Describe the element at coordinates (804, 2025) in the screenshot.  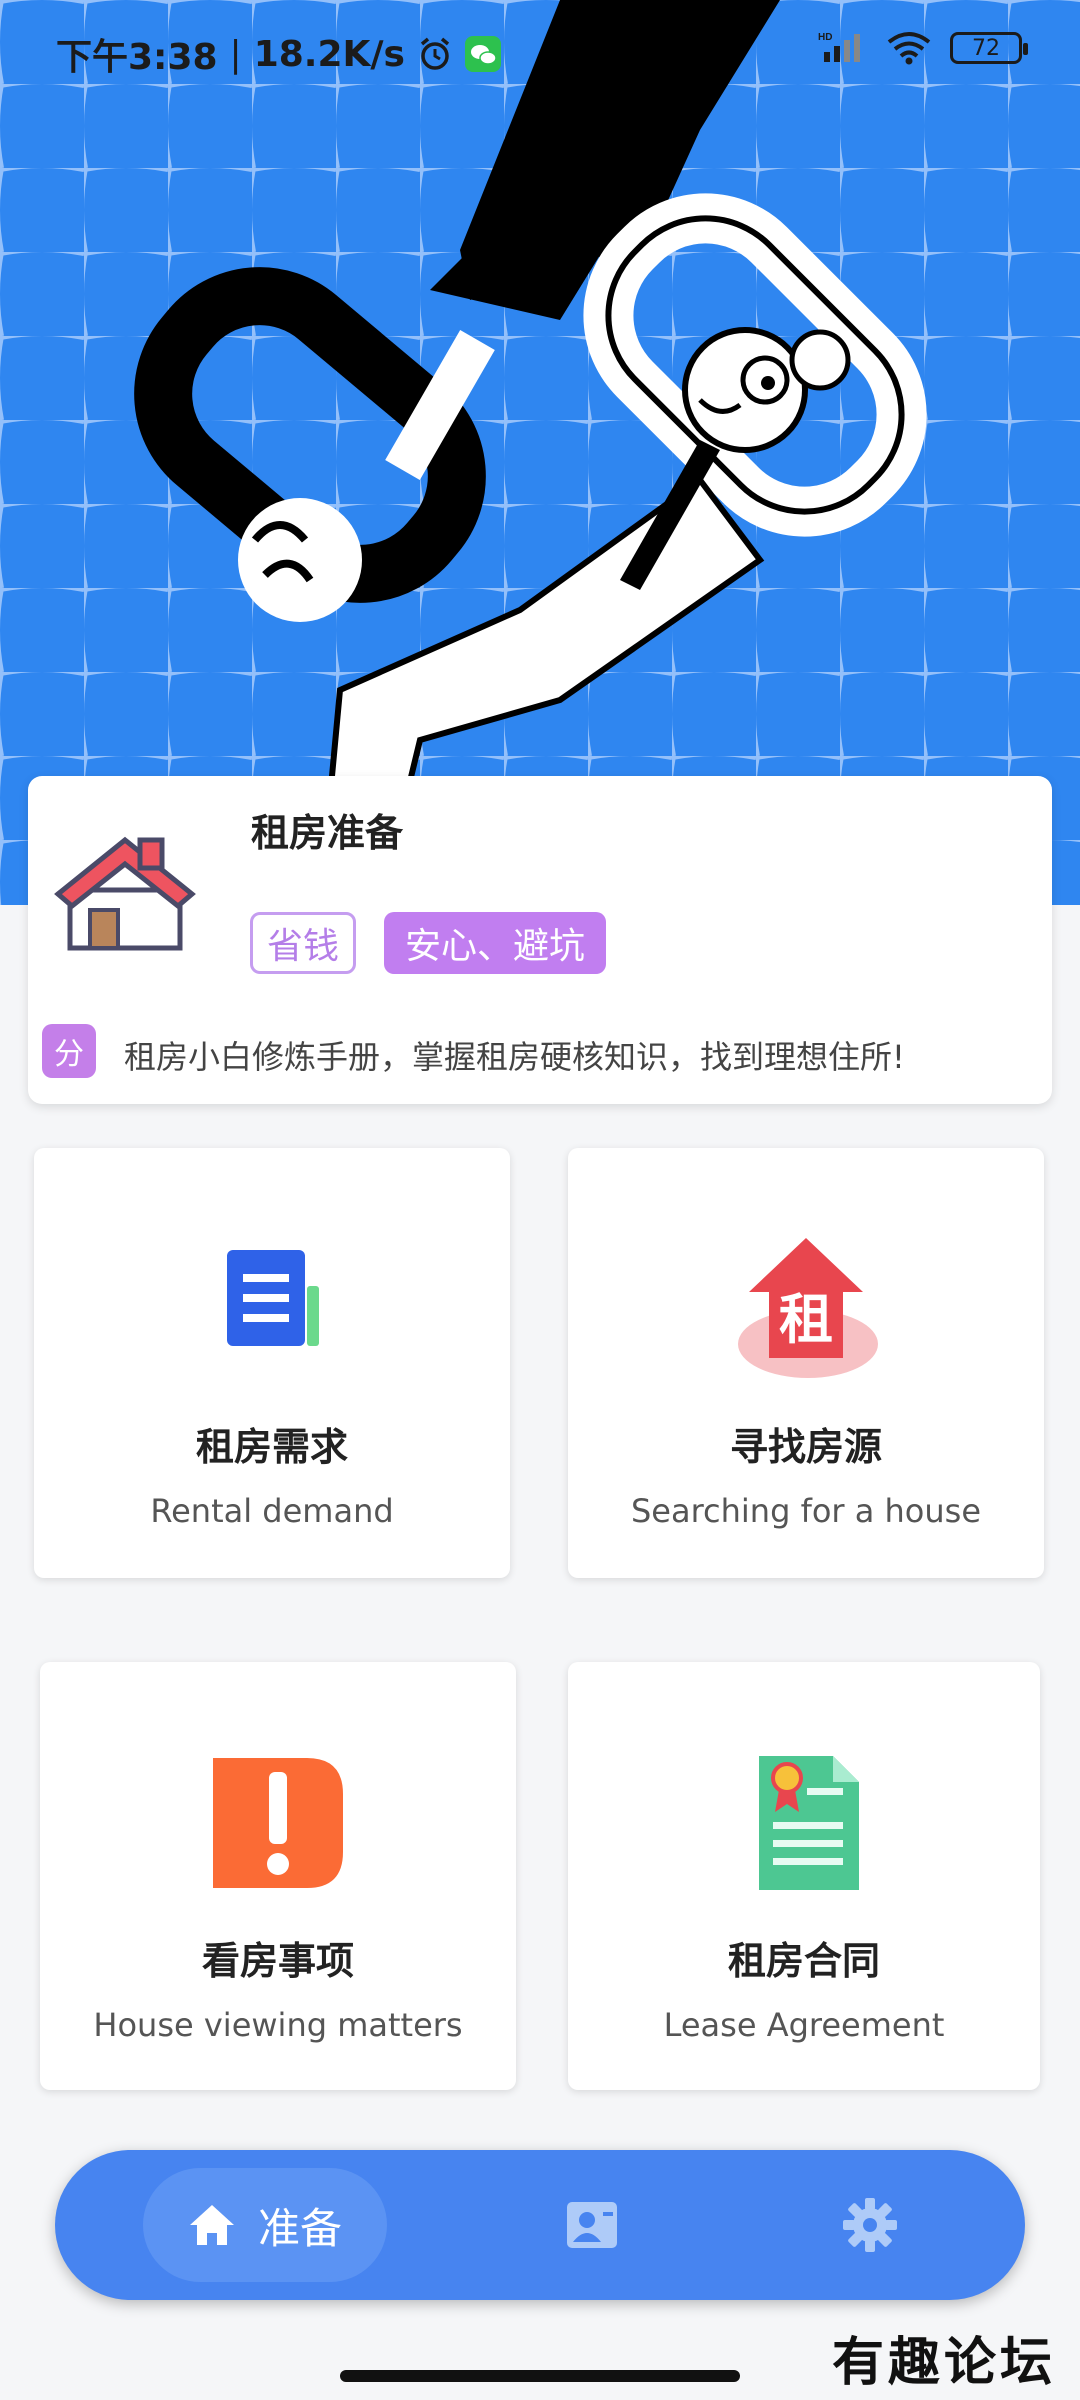
I see `card-subtitle: Lease Agreement` at that location.